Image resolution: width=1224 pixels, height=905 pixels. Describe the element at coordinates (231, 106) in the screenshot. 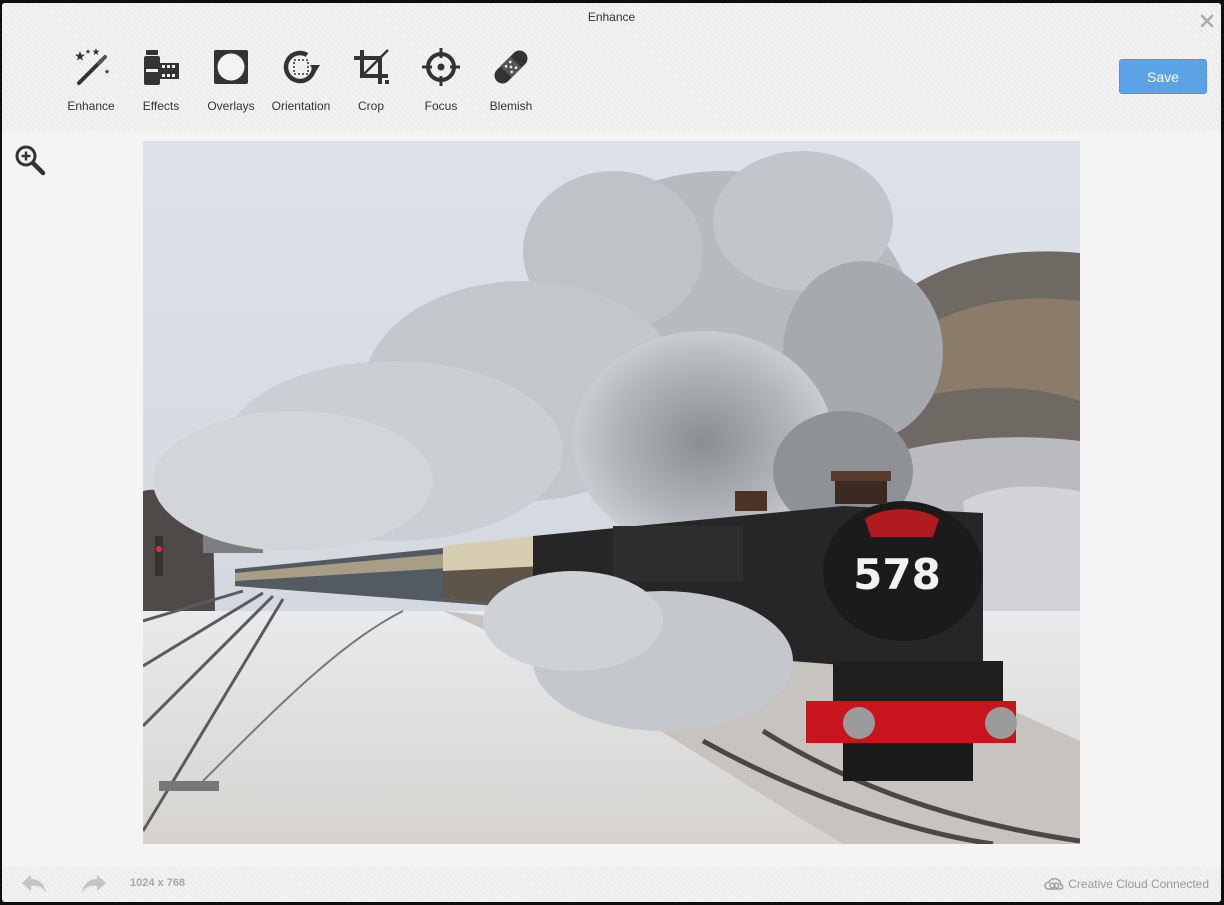

I see `tool-label: Overlays` at that location.